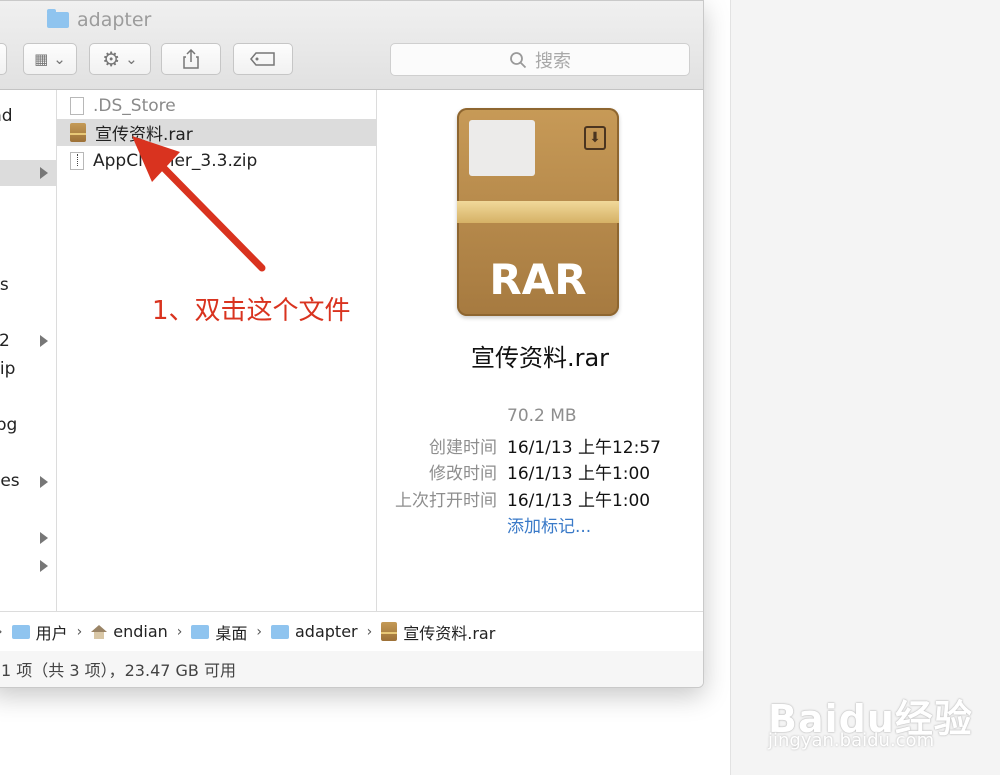 The width and height of the screenshot is (1000, 775). I want to click on annotation-arrow-layer, so click(199, 204).